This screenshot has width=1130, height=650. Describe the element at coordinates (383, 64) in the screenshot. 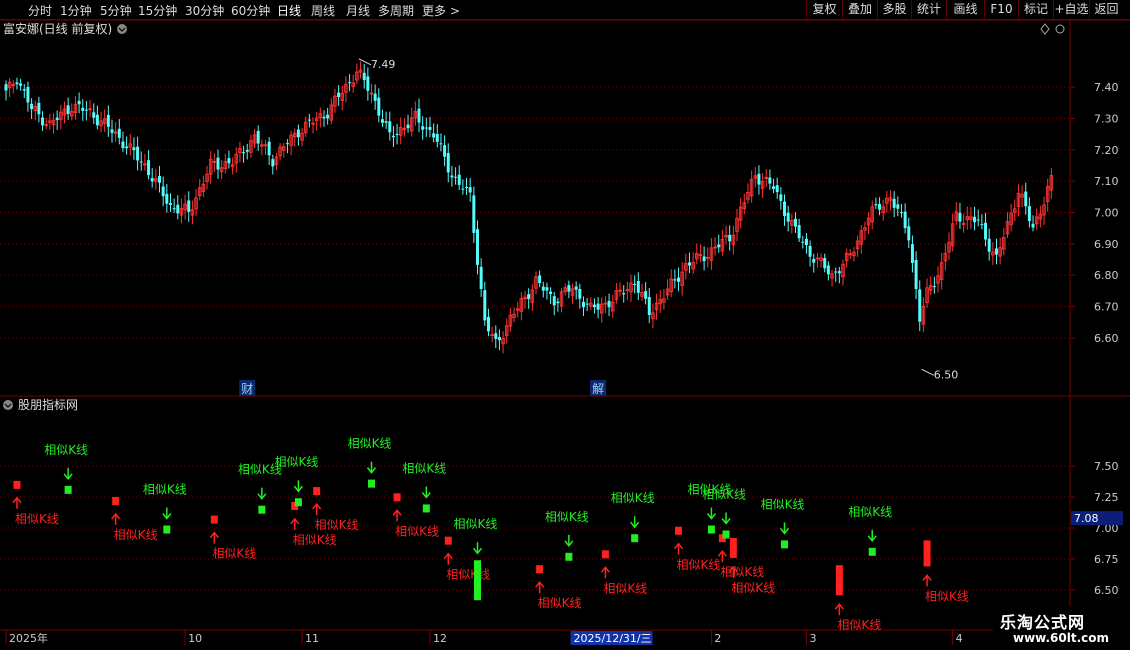

I see `high-marker-label: 7.49` at that location.